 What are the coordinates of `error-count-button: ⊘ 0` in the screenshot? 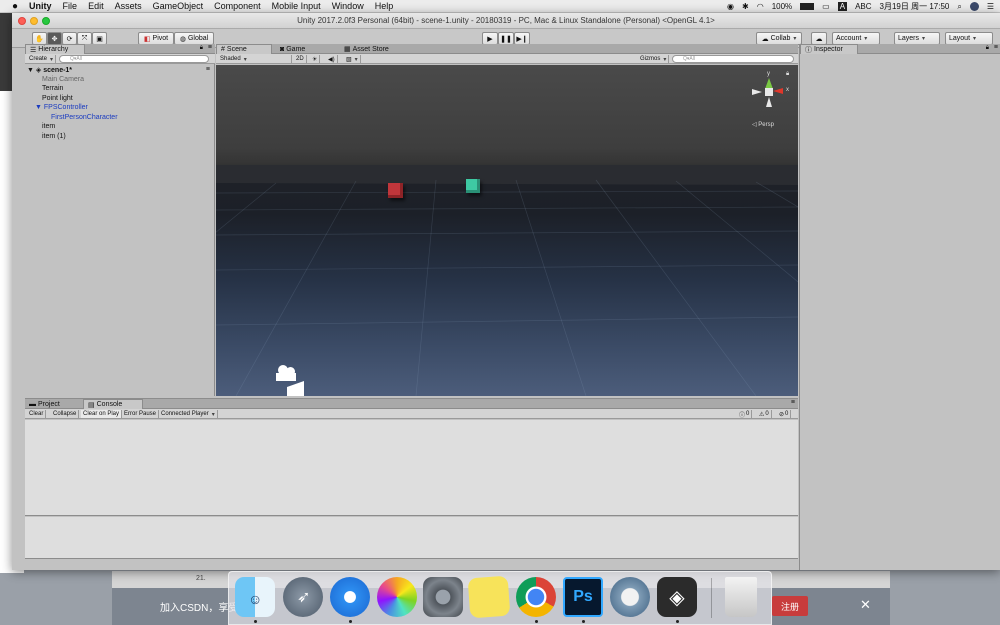 It's located at (784, 414).